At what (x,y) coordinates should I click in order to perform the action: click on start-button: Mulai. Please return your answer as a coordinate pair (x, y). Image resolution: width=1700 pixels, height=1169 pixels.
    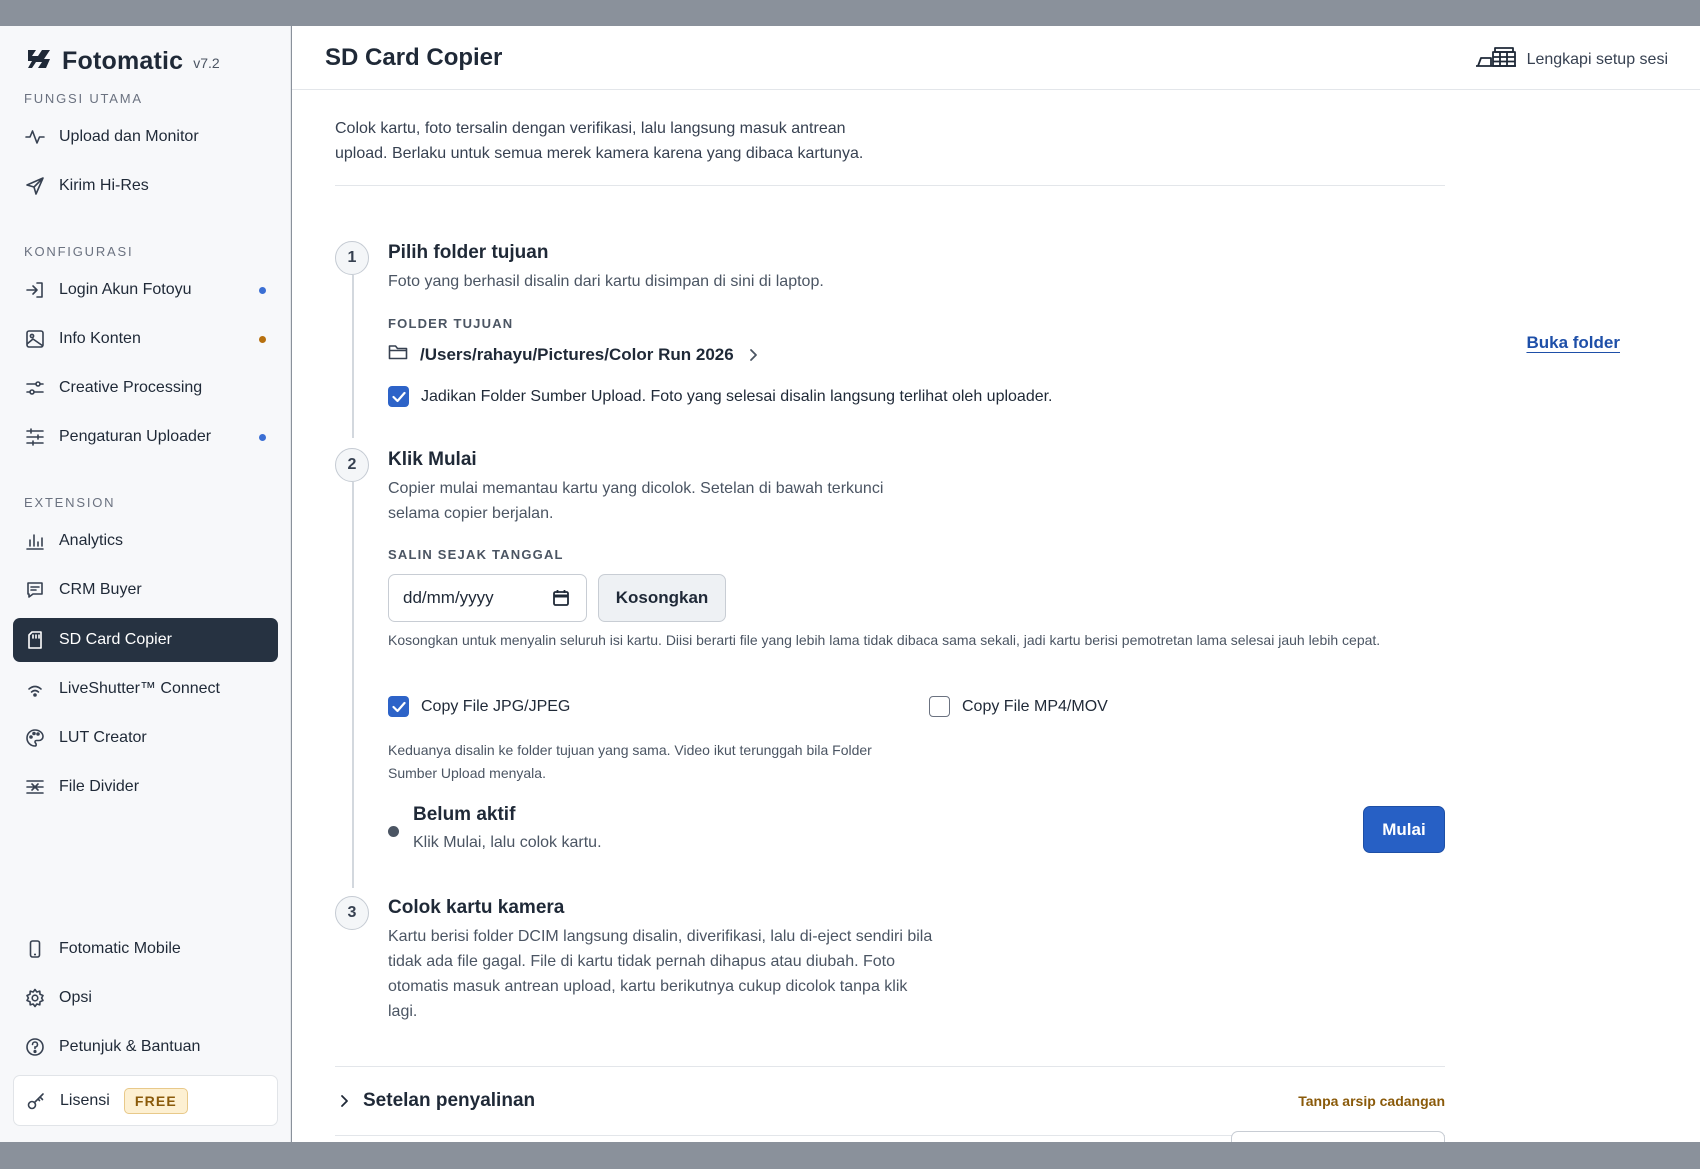
    Looking at the image, I should click on (1404, 829).